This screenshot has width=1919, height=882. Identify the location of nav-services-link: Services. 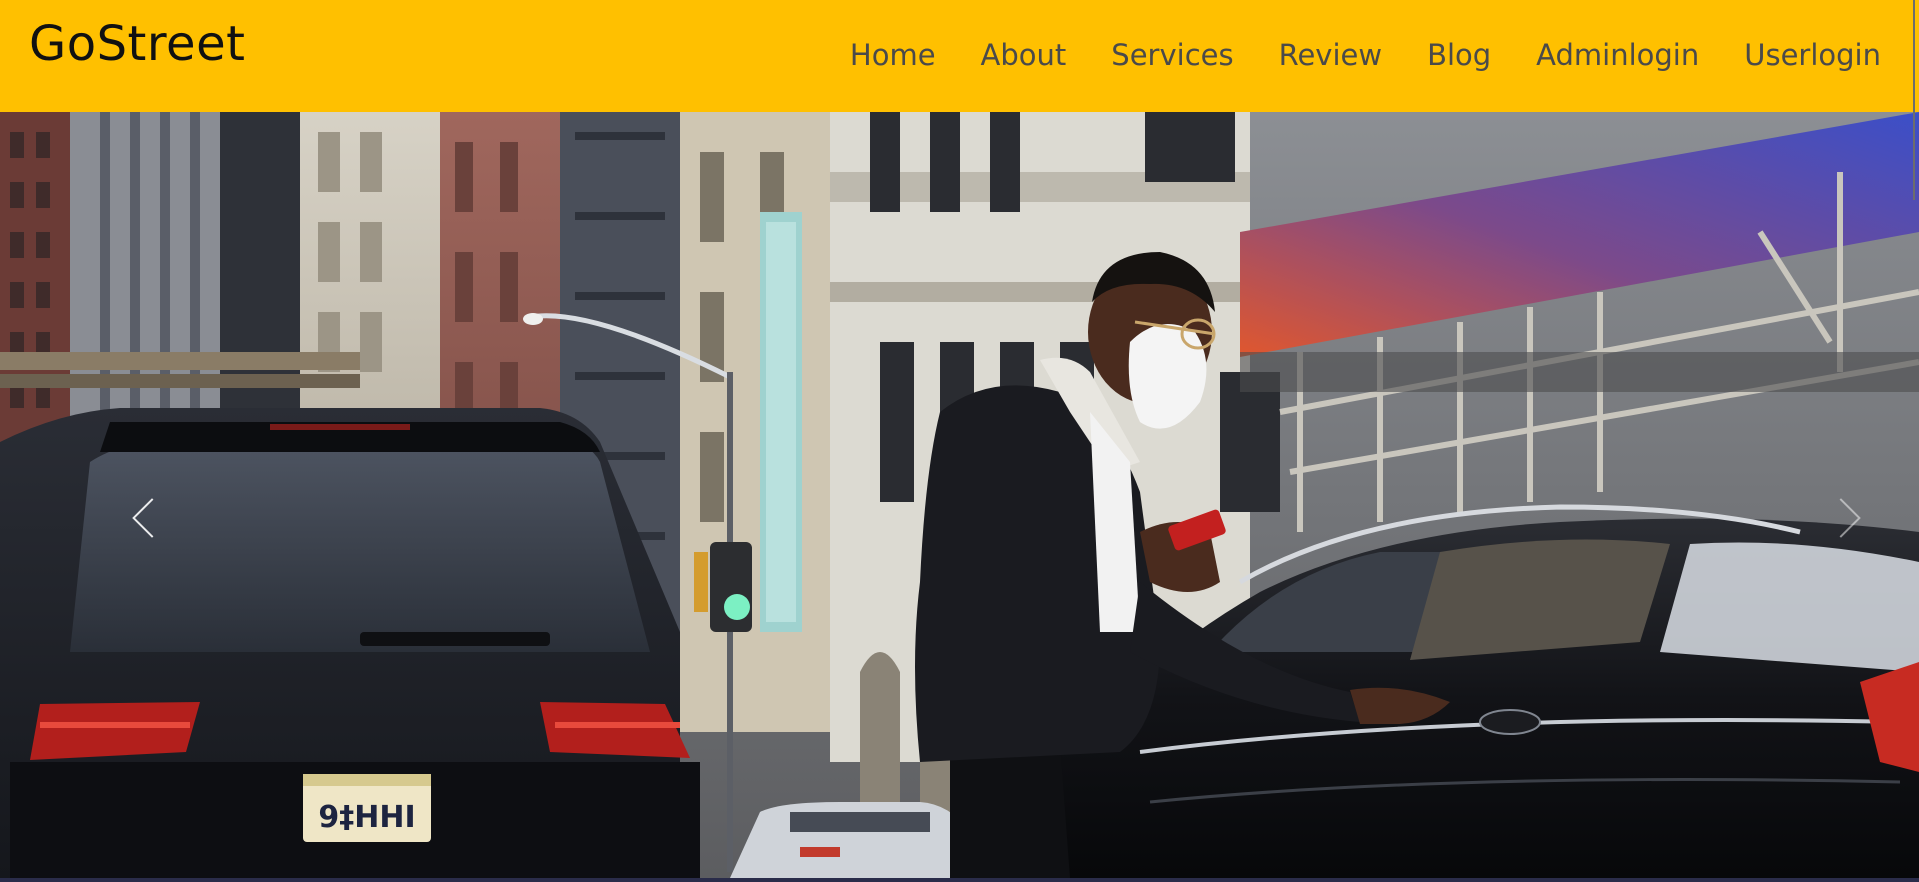
(1172, 55).